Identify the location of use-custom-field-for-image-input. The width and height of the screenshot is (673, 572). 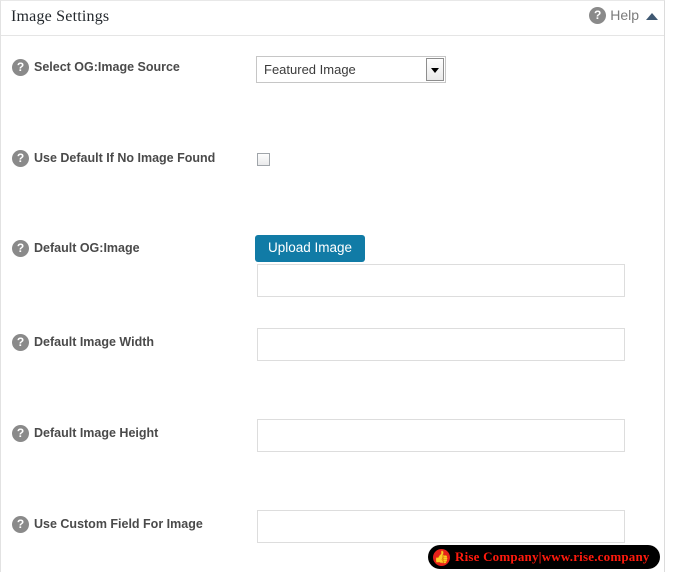
(441, 526).